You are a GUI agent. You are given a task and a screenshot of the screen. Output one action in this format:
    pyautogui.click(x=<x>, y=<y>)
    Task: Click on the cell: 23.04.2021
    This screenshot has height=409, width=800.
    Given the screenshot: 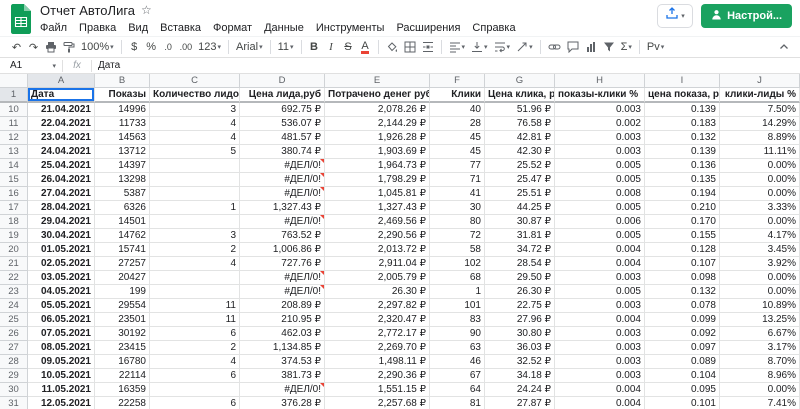 What is the action you would take?
    pyautogui.click(x=61, y=138)
    